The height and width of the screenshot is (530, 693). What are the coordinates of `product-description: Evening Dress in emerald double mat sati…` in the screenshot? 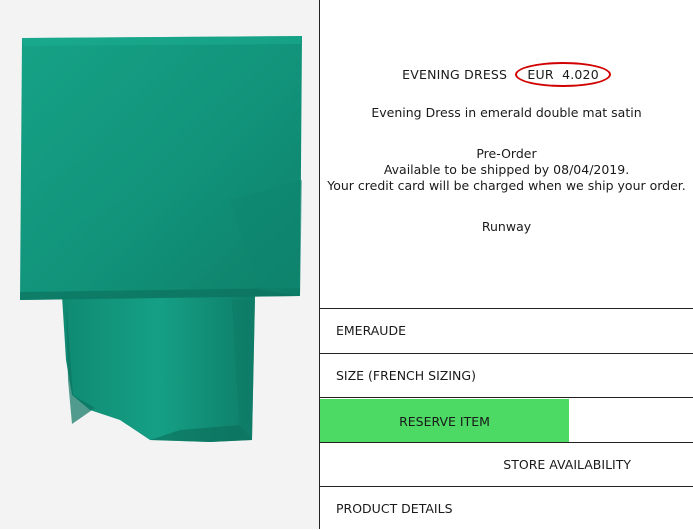 It's located at (506, 112).